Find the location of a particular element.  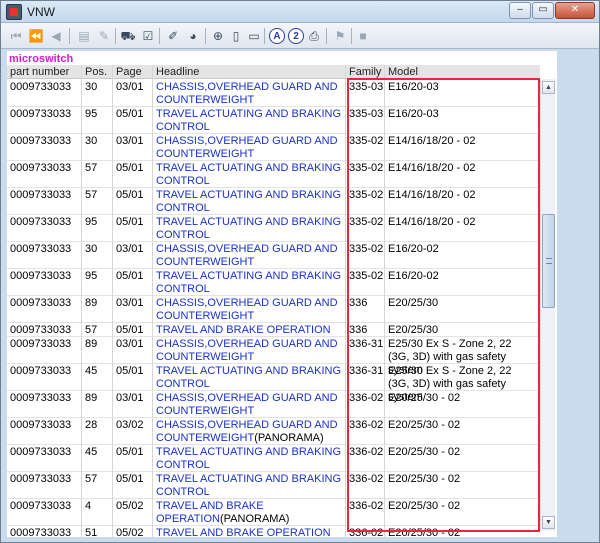

book-icon: ▤ is located at coordinates (84, 36).